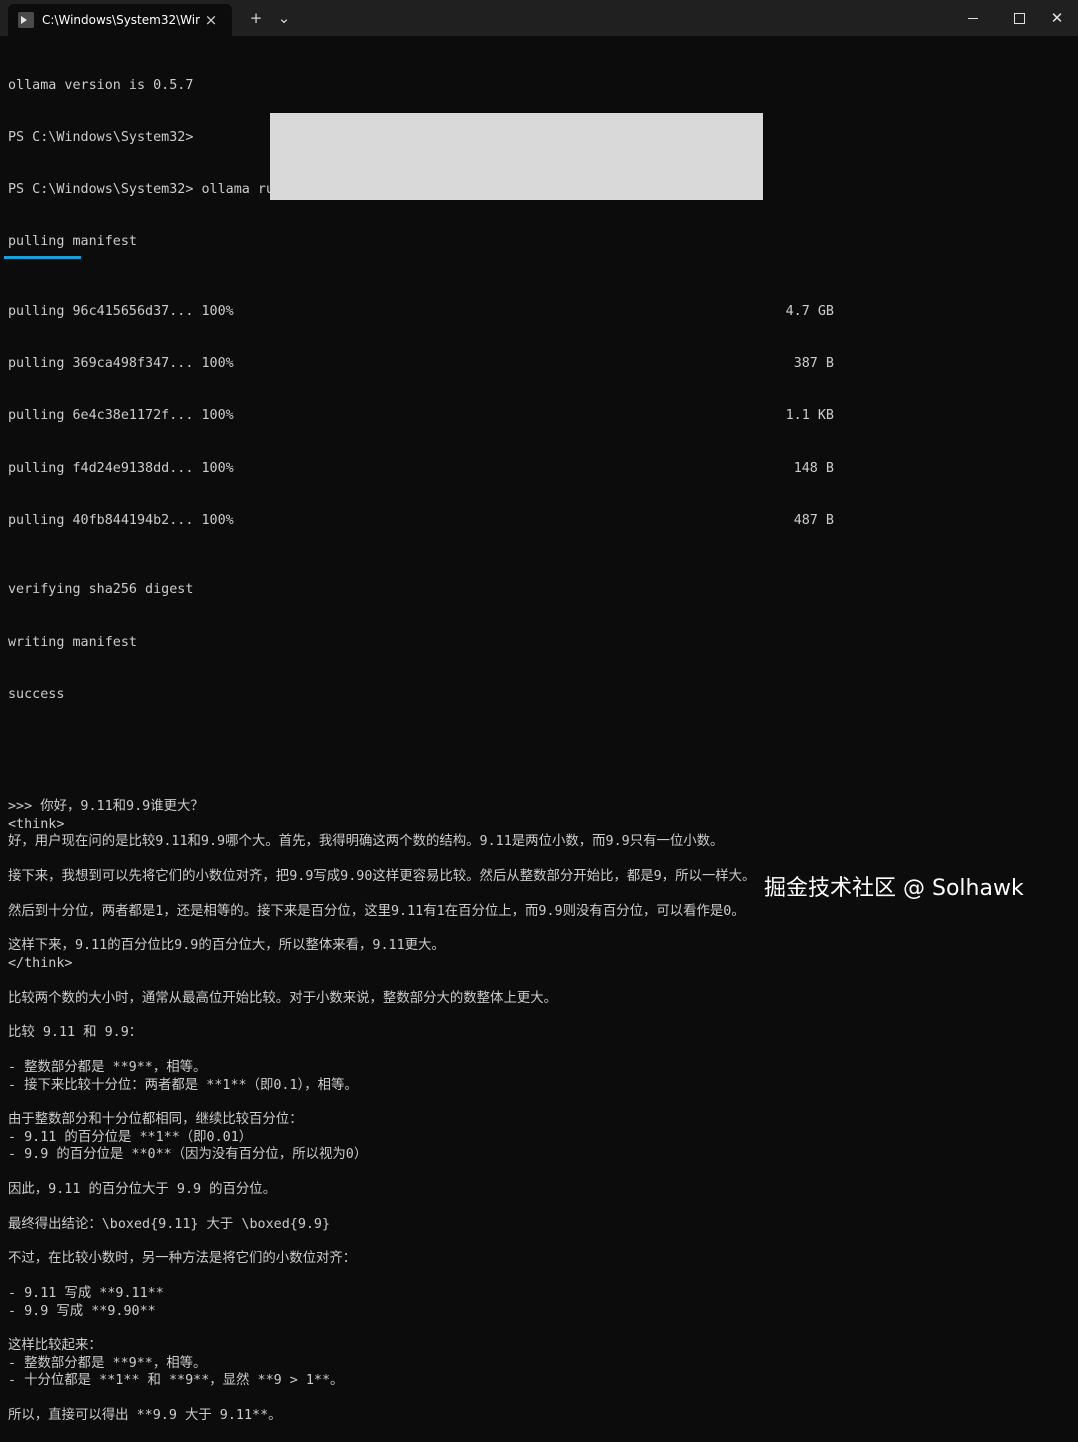 This screenshot has width=1078, height=1442. I want to click on terminal-tab: C:\Windows\System32\Windo ×, so click(120, 20).